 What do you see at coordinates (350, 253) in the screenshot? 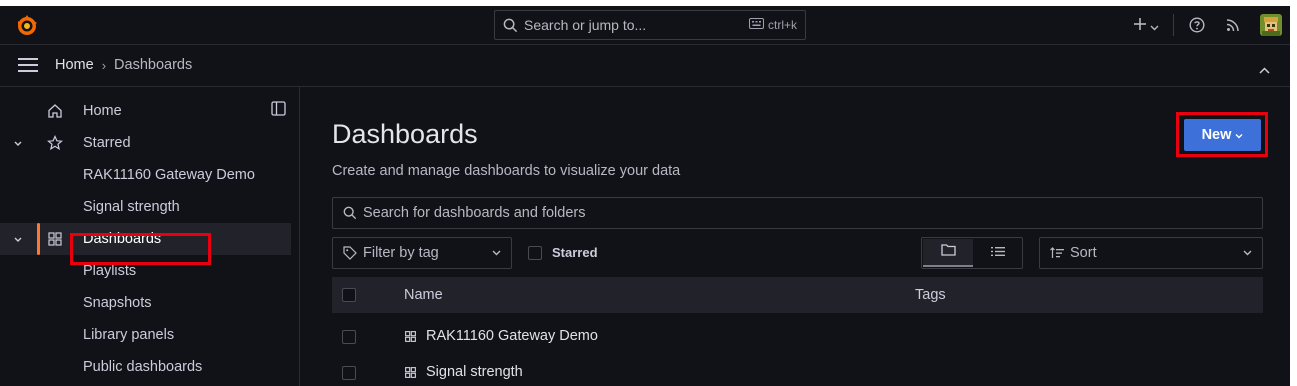
I see `tag-icon` at bounding box center [350, 253].